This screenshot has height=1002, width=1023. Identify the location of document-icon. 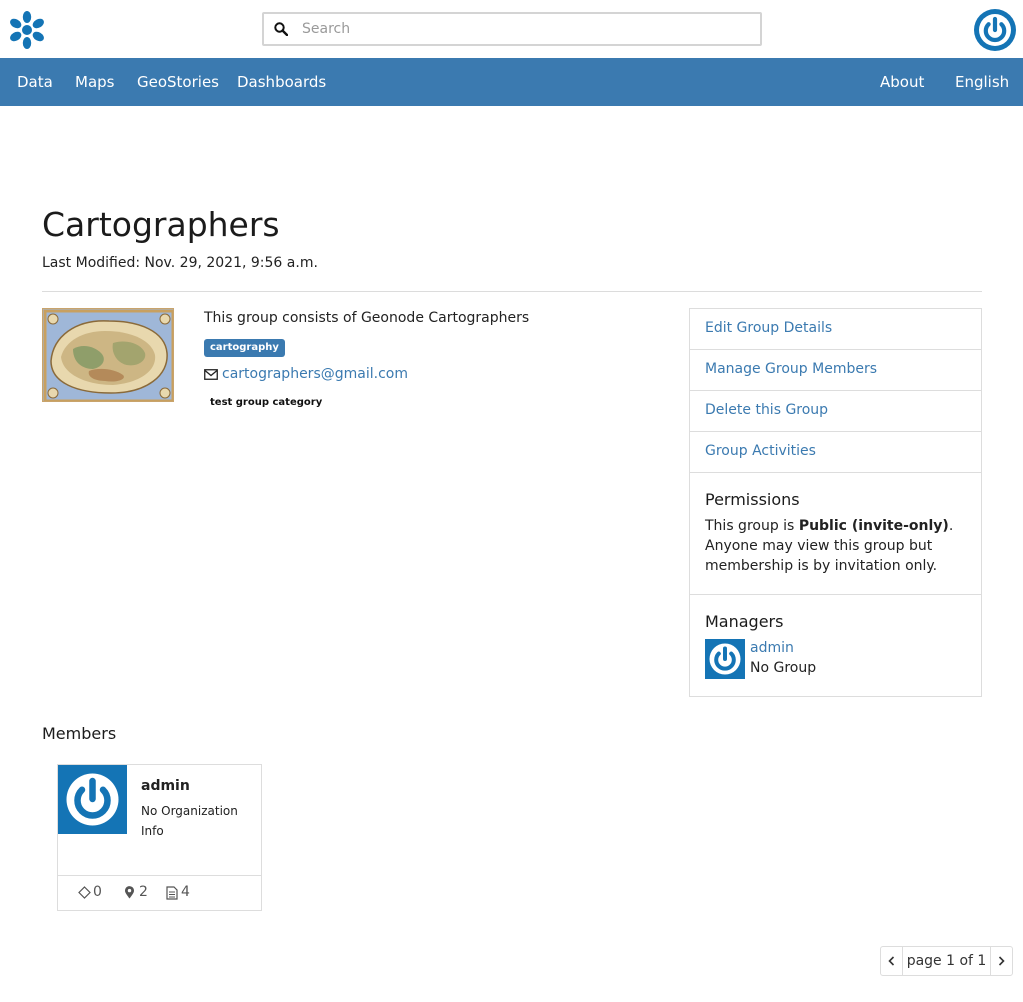
(172, 893).